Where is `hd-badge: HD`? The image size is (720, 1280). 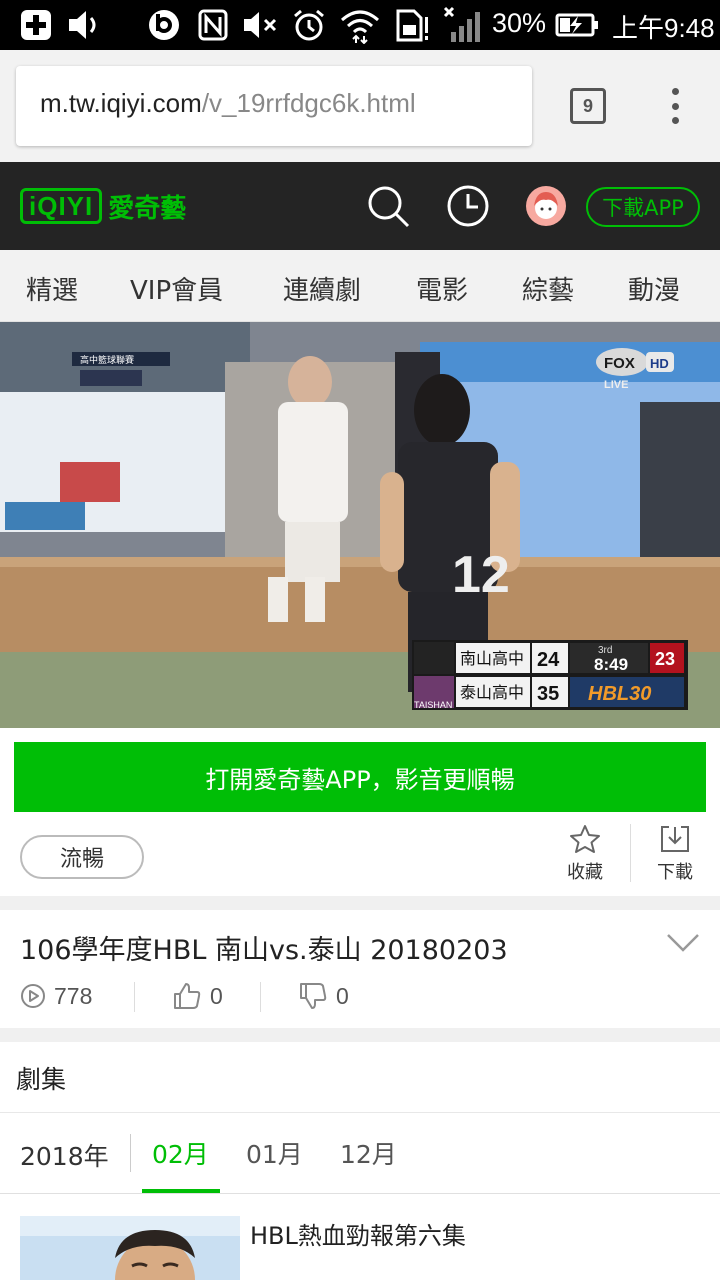
hd-badge: HD is located at coordinates (659, 363).